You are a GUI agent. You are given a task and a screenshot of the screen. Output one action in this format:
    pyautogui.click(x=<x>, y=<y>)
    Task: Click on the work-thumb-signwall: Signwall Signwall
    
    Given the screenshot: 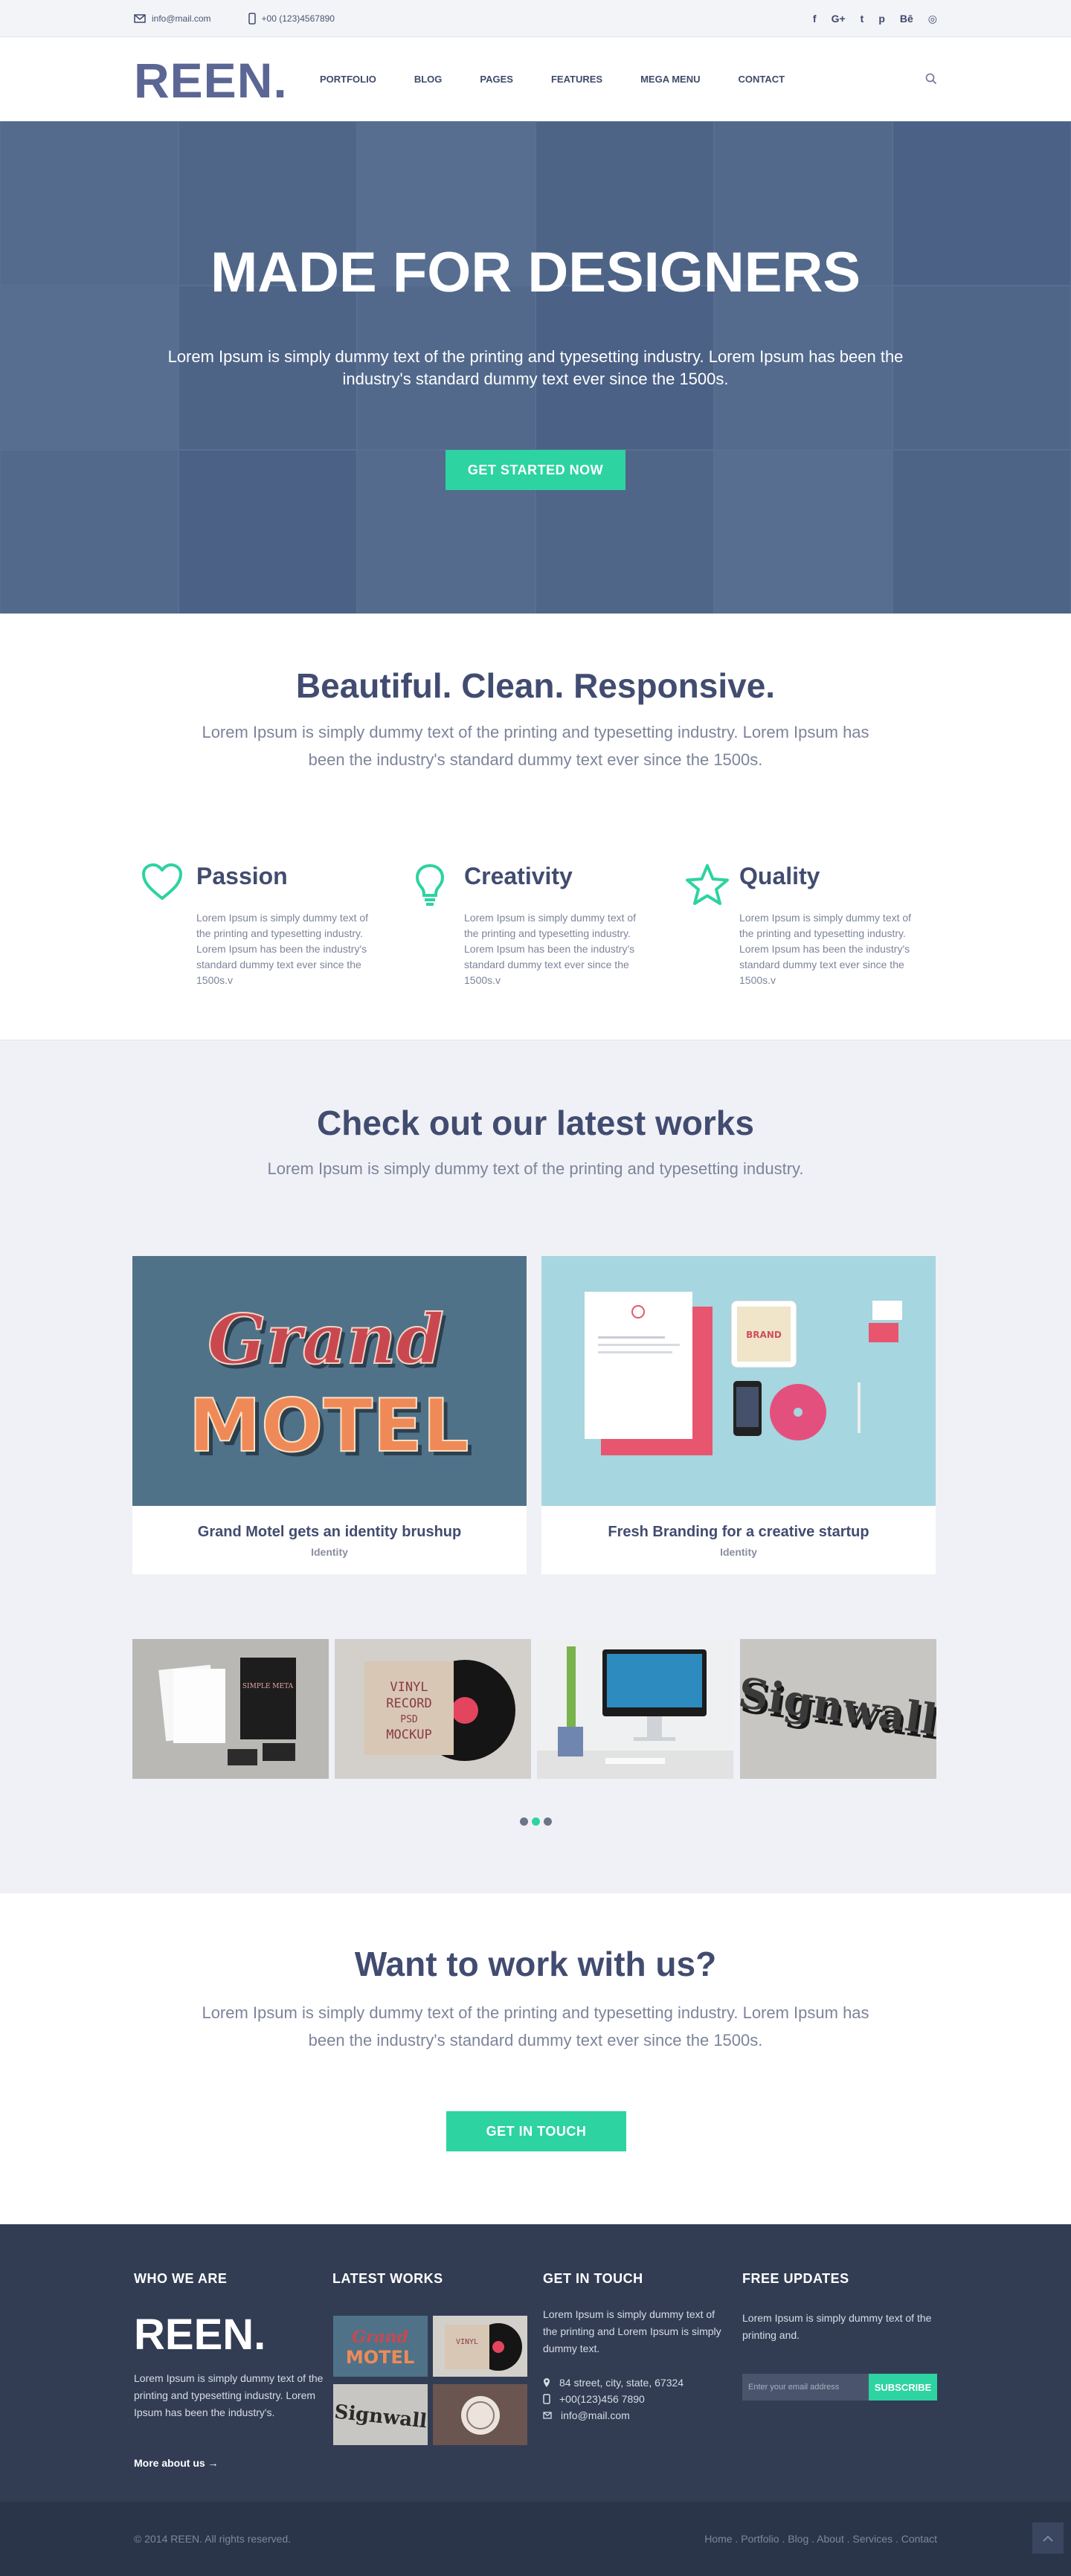 What is the action you would take?
    pyautogui.click(x=838, y=1709)
    